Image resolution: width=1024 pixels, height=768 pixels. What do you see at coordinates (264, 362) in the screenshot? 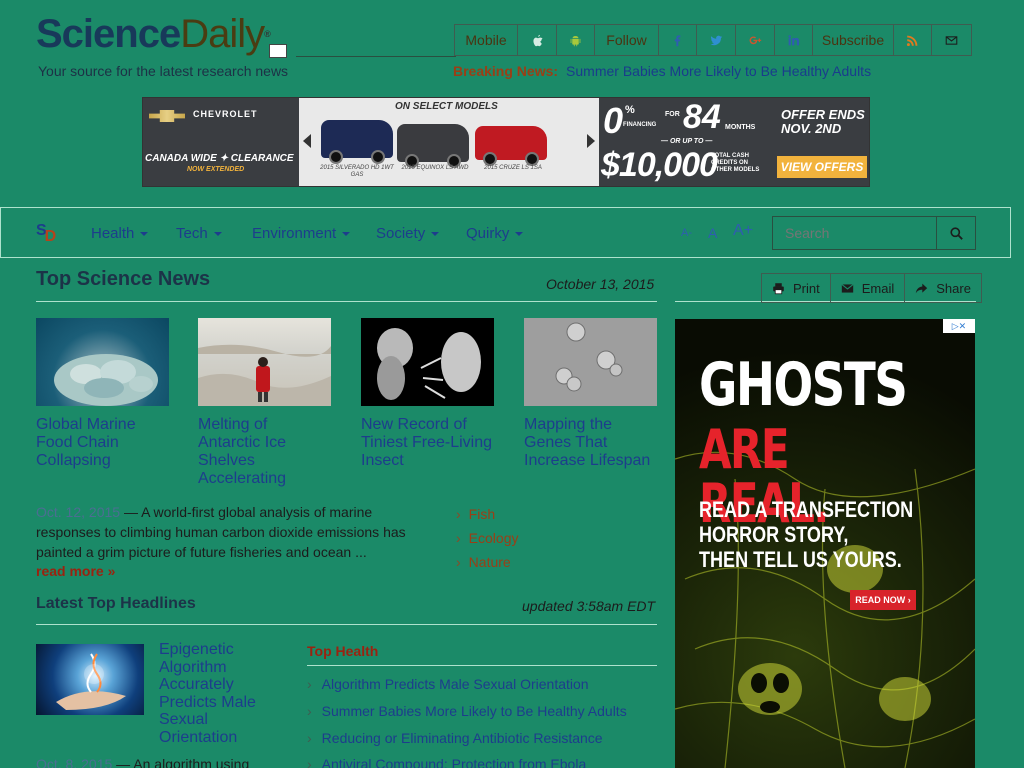
I see `story-thumbnail-antarctic` at bounding box center [264, 362].